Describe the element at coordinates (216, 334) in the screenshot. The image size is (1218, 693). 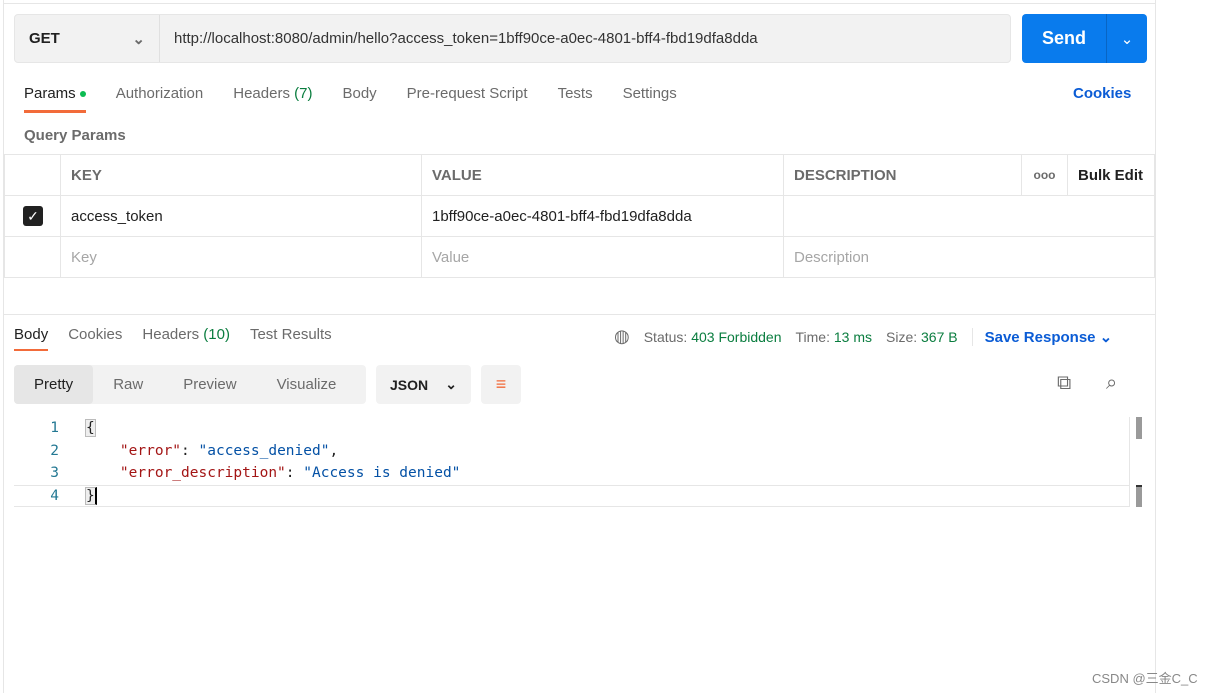
I see `headers-count: (10)` at that location.